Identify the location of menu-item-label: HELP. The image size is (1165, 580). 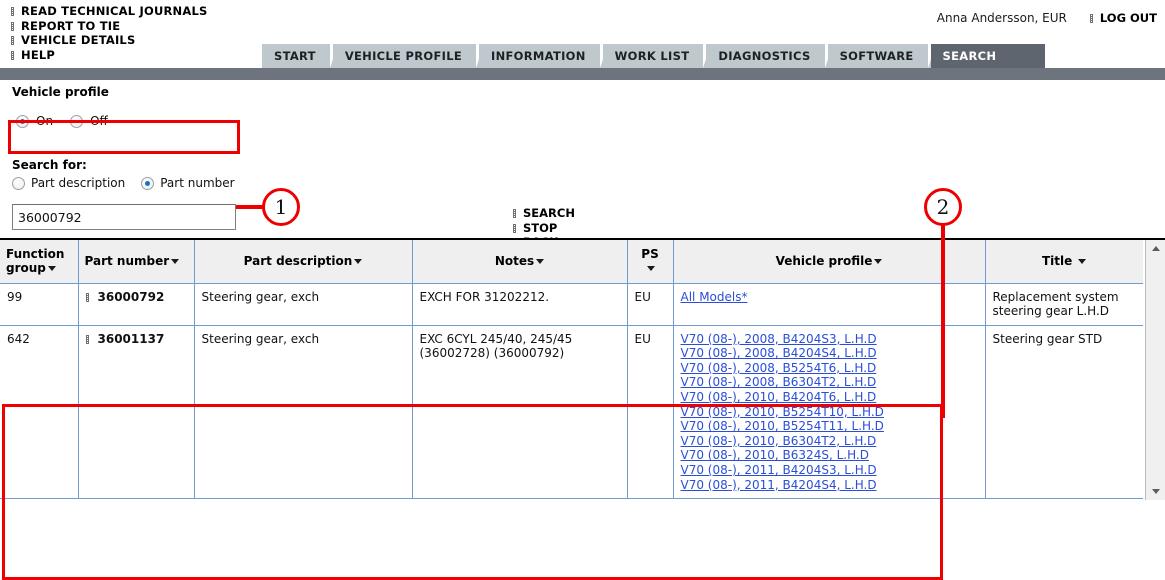
(38, 54).